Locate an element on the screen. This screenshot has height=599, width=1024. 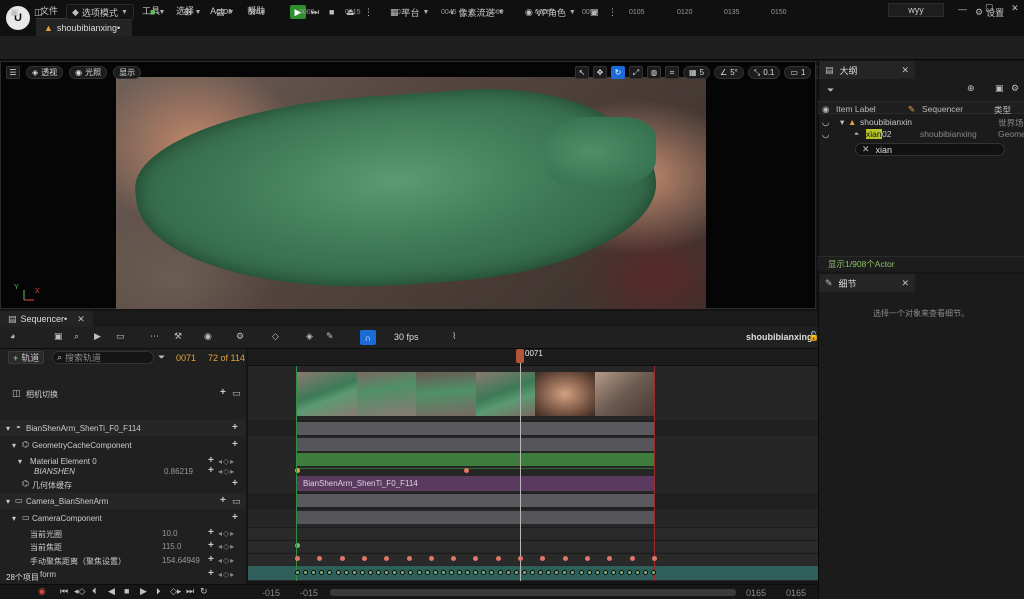
sequence-name: shoubibianxing• is located at coordinates (781, 337).